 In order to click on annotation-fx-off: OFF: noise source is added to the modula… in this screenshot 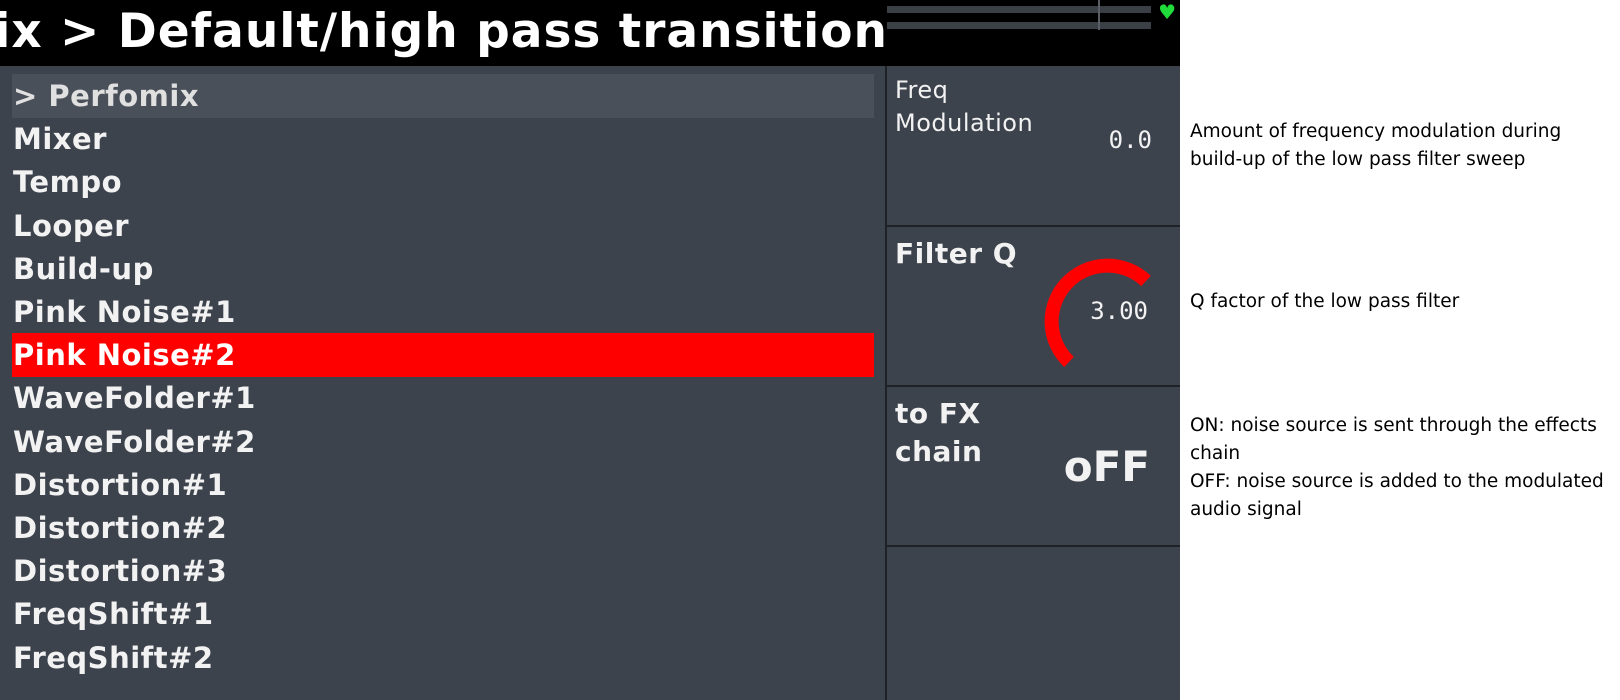, I will do `click(1397, 495)`.